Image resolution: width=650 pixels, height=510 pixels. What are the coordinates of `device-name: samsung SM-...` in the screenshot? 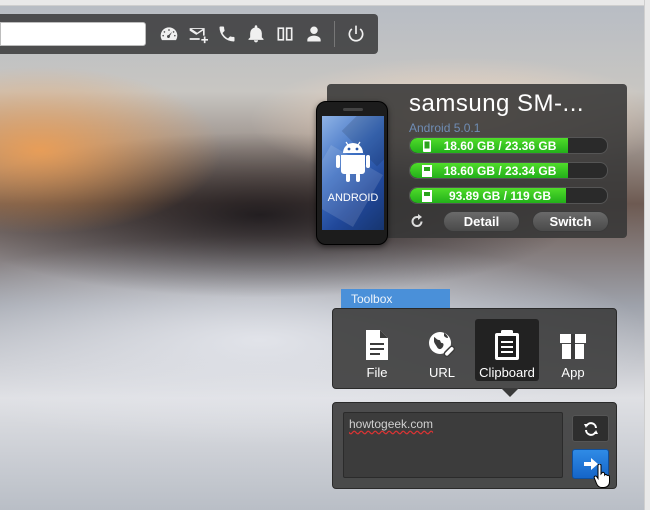 It's located at (497, 103).